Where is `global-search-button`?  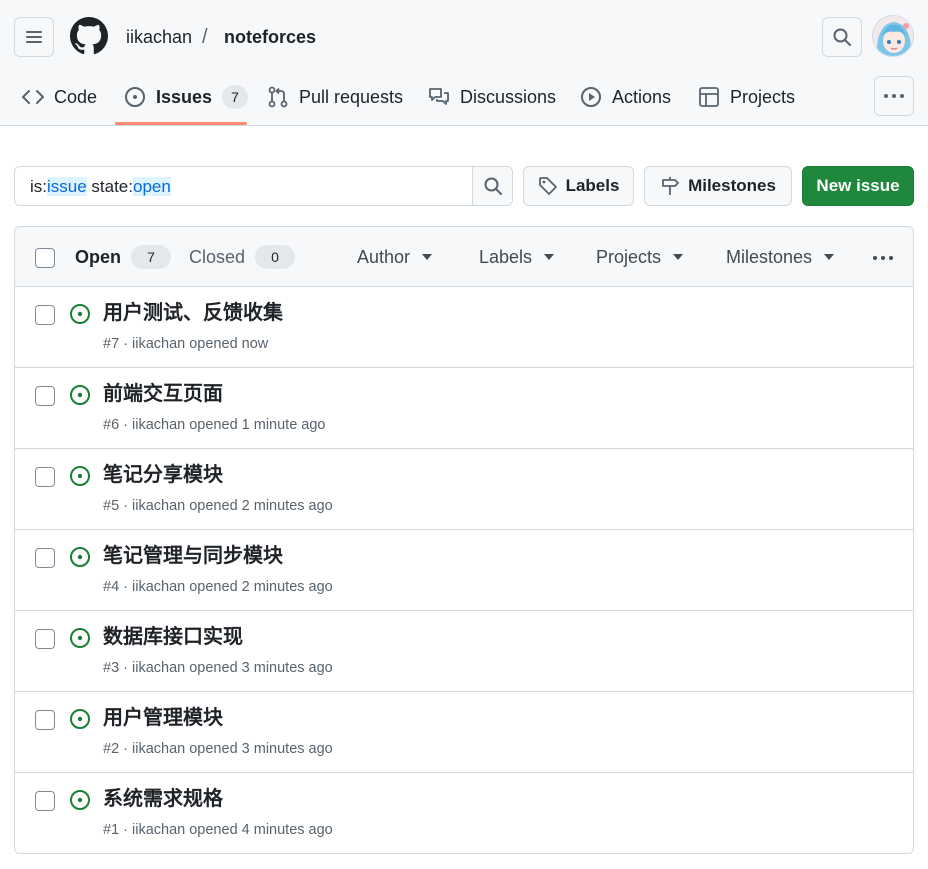 global-search-button is located at coordinates (842, 37).